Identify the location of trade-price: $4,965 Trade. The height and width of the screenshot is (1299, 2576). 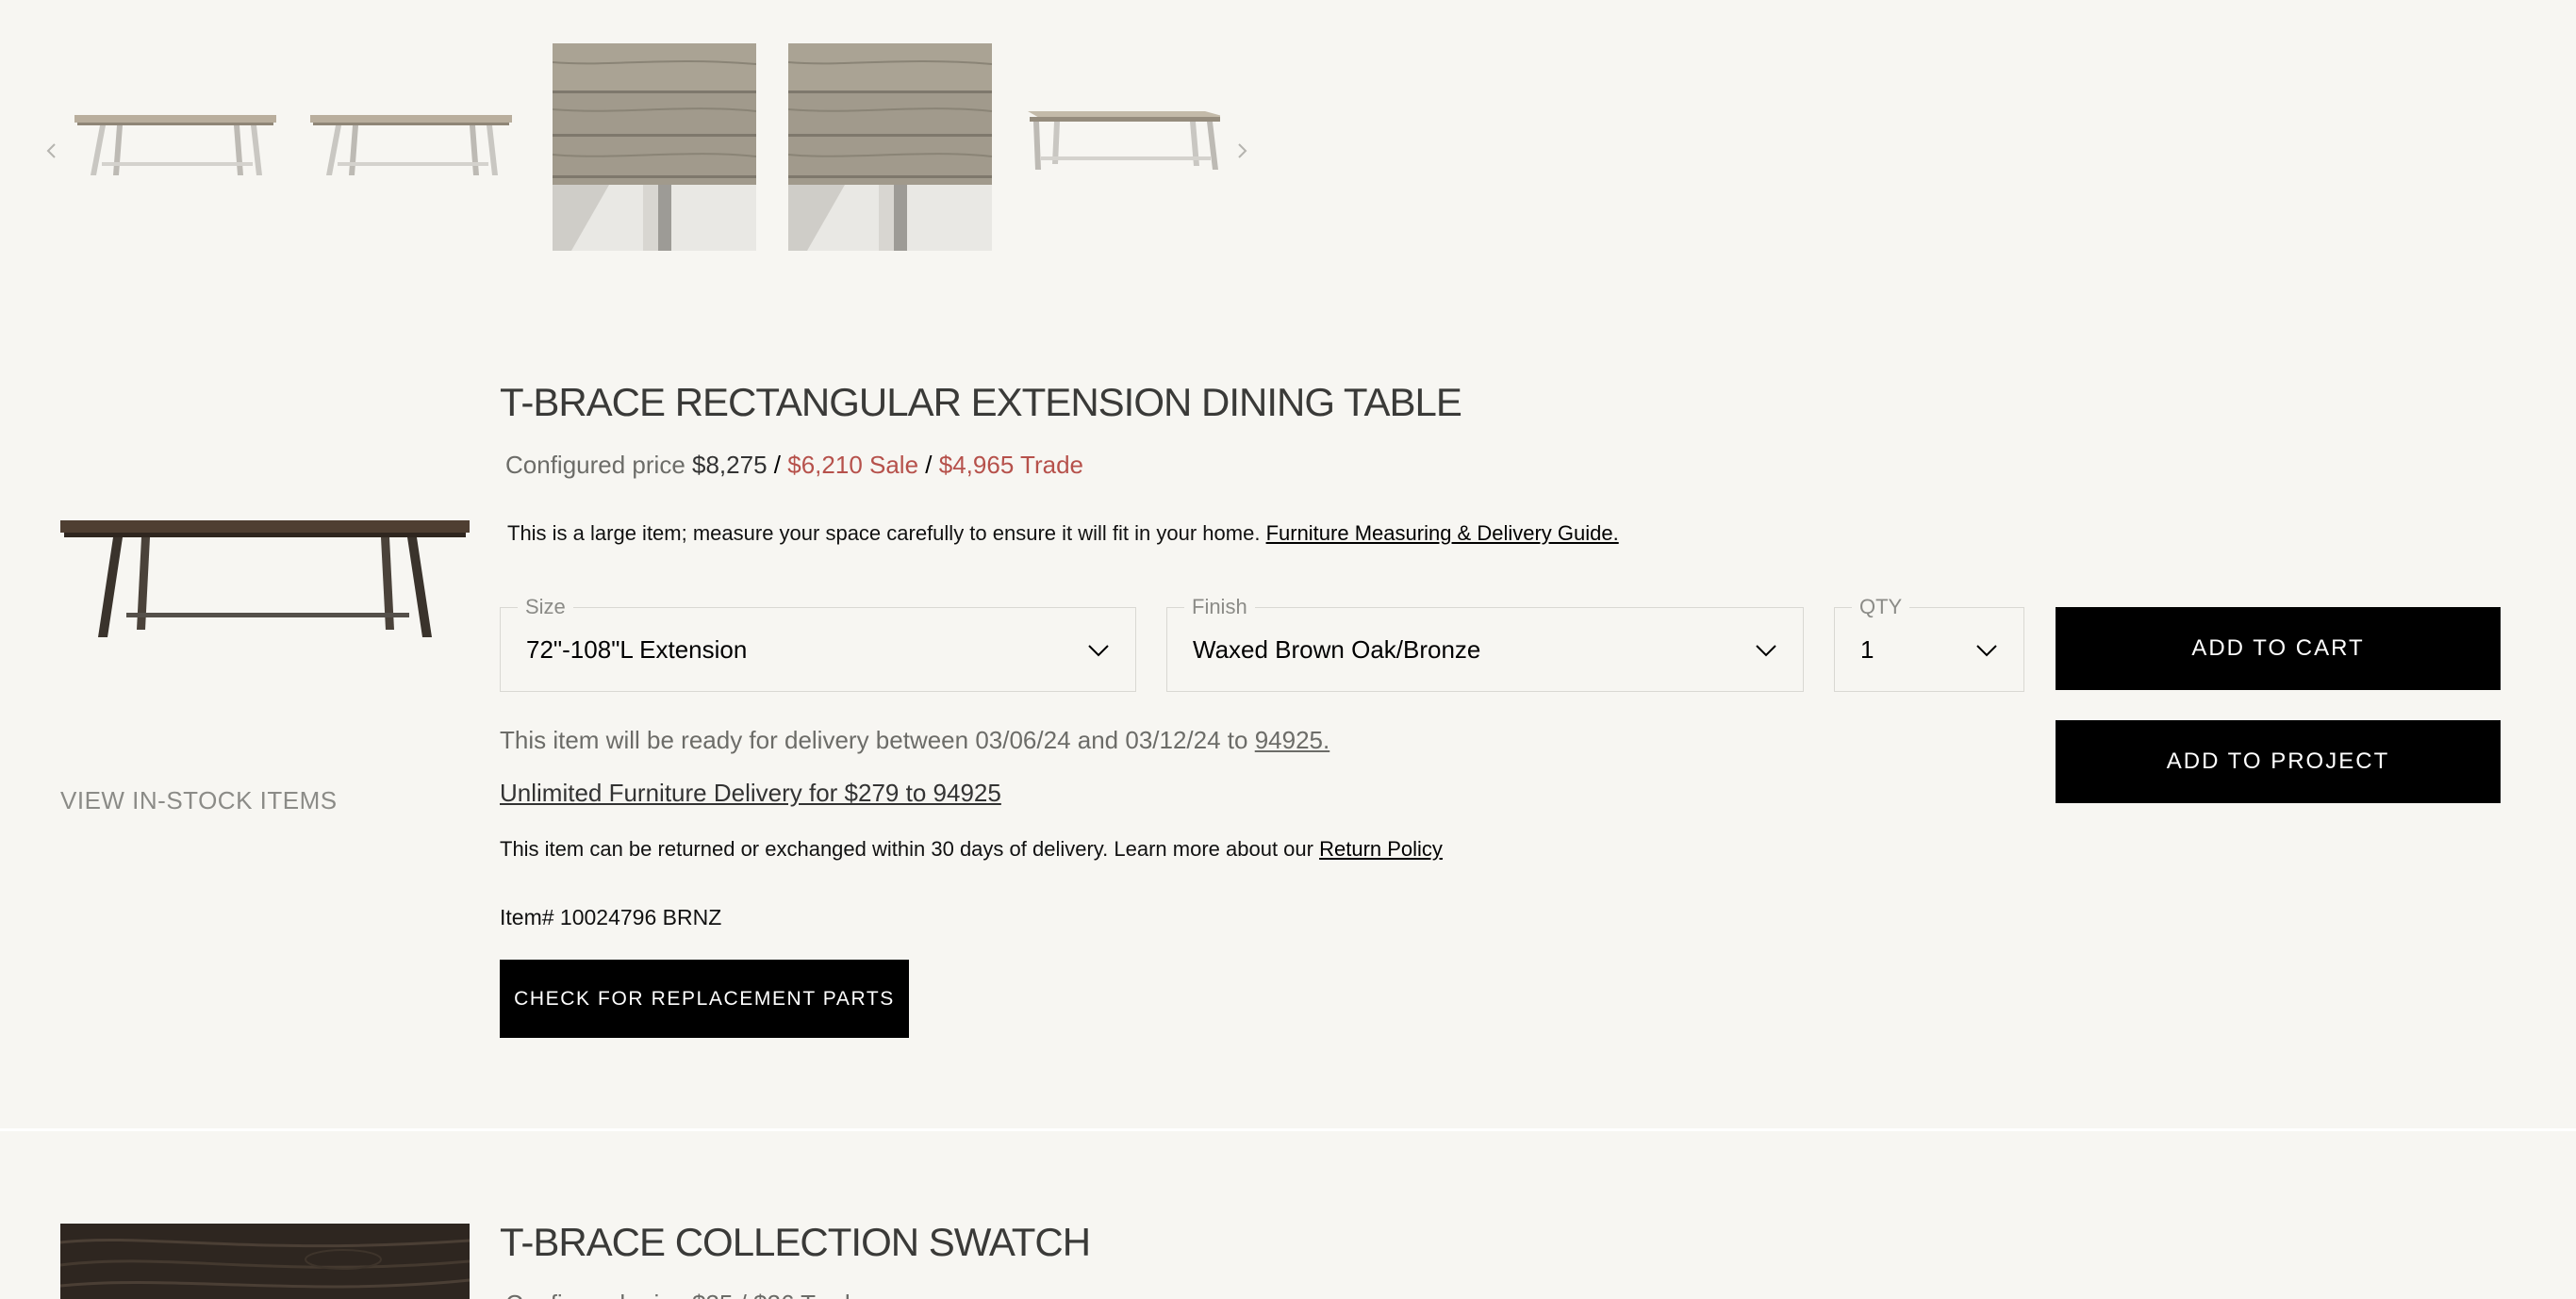
(1010, 465).